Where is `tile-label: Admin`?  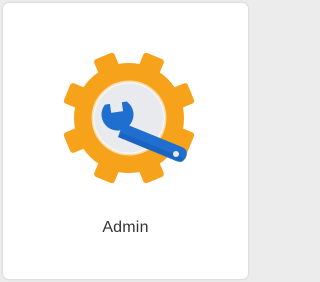 tile-label: Admin is located at coordinates (125, 227).